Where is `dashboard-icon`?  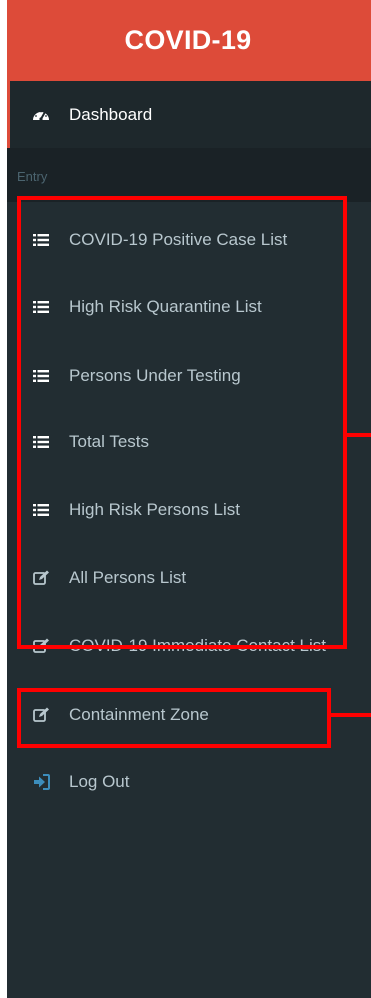 dashboard-icon is located at coordinates (41, 115).